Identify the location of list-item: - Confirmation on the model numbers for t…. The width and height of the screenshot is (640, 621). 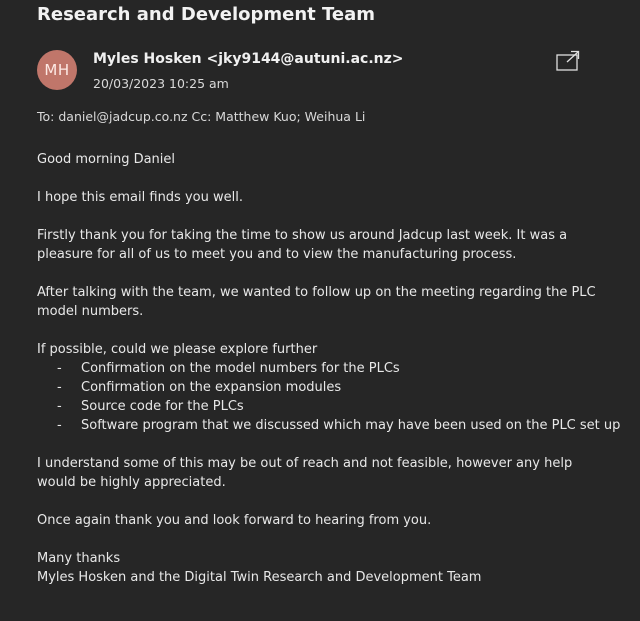
(324, 368).